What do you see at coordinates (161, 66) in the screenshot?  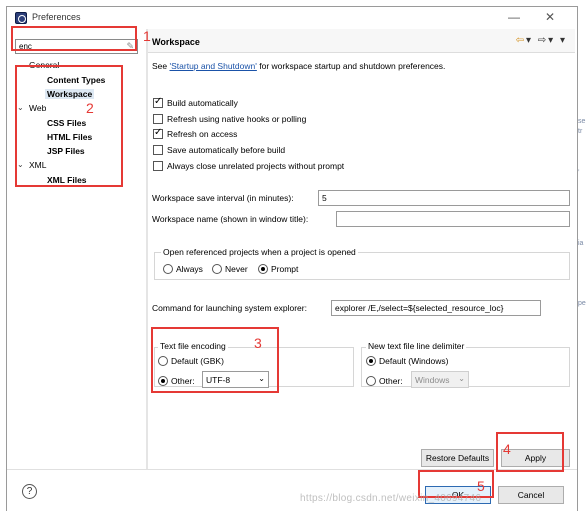 I see `see-prefix: See` at bounding box center [161, 66].